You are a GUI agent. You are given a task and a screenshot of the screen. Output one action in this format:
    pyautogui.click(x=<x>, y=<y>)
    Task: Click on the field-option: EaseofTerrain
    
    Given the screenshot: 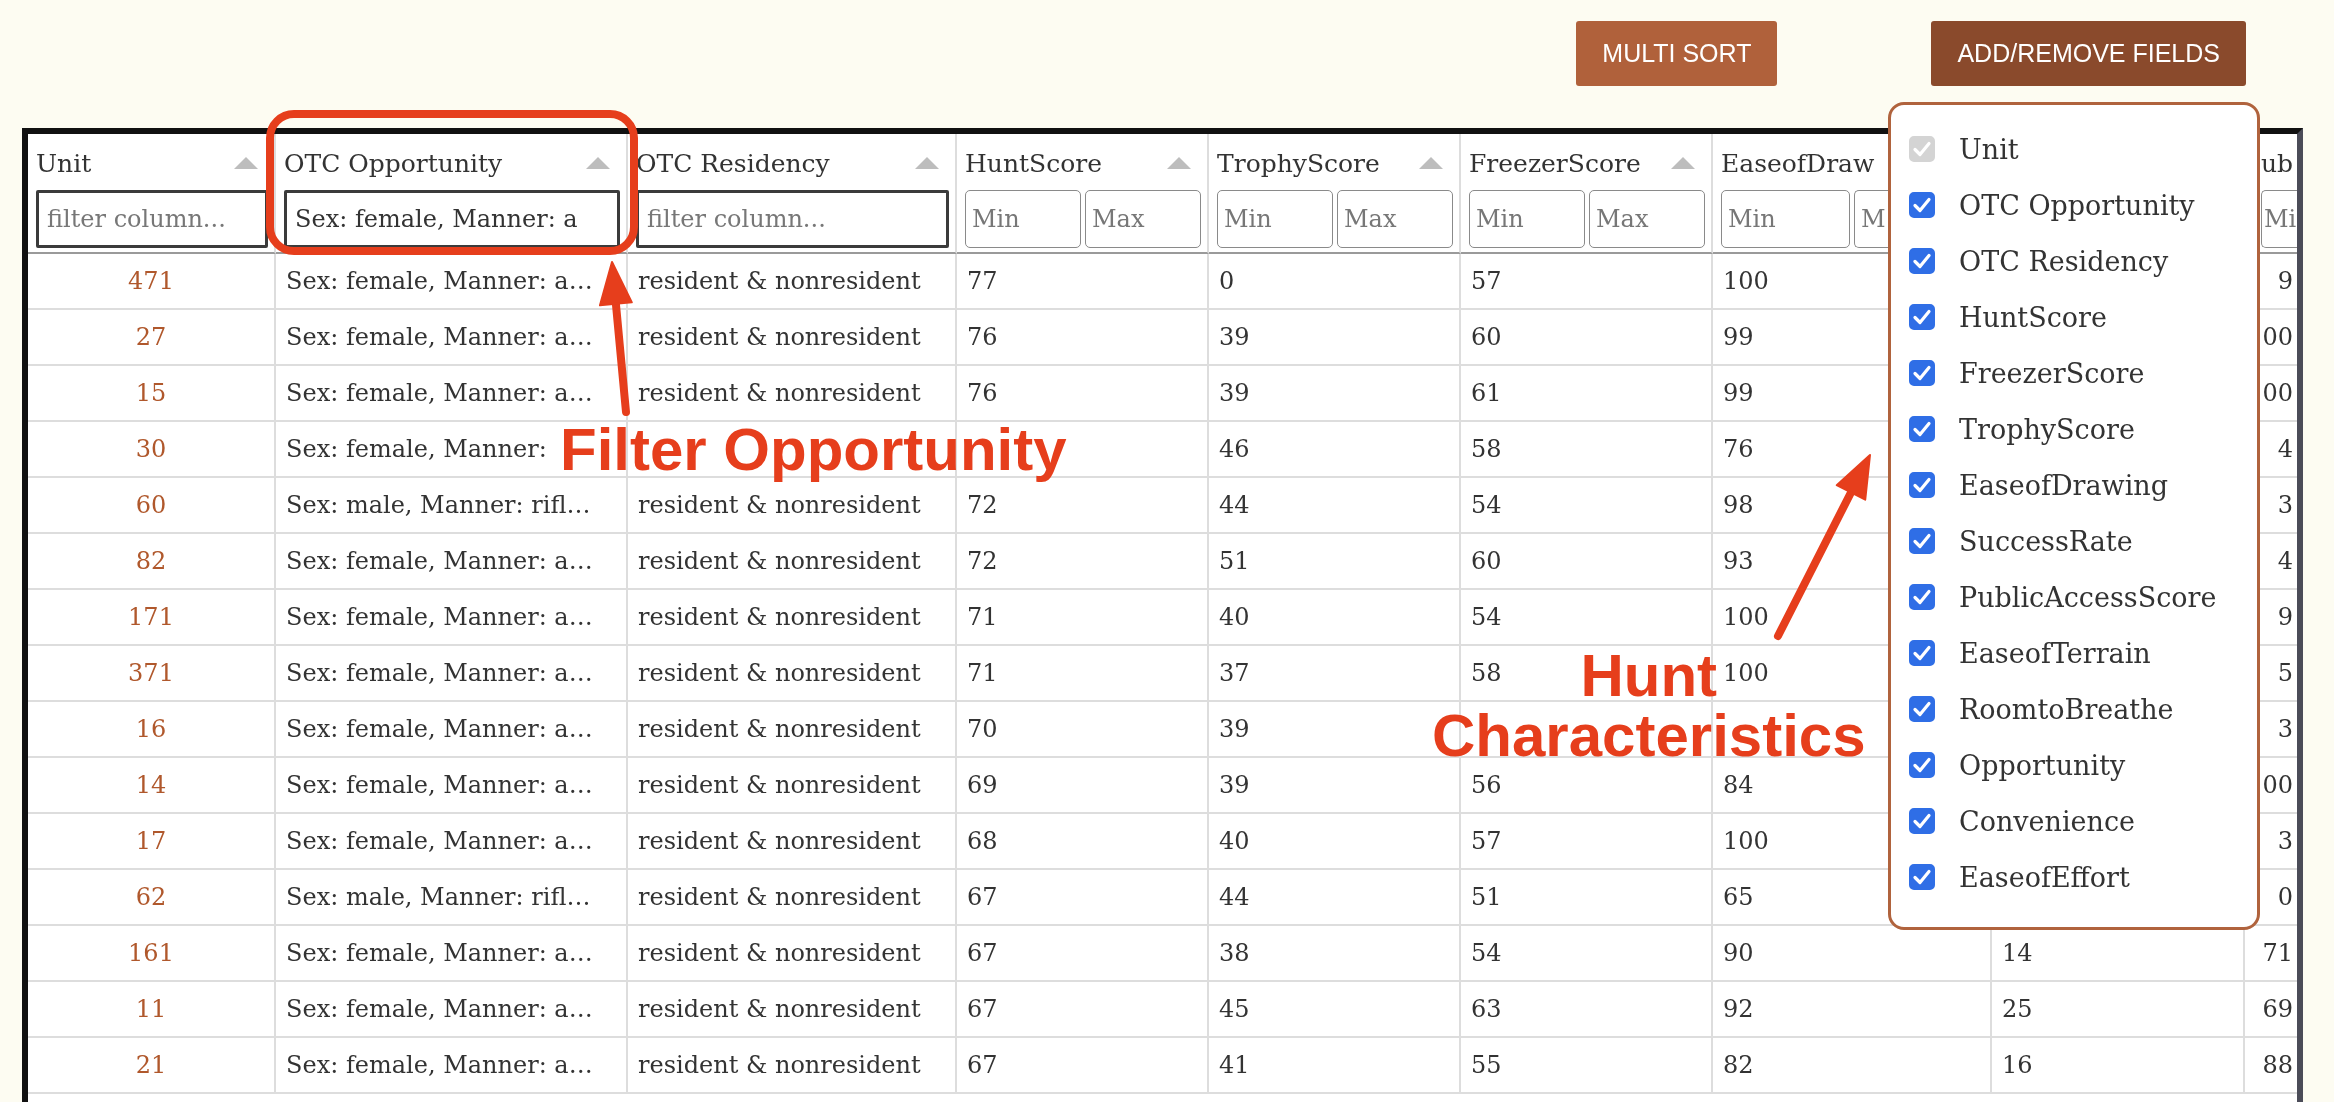 What is the action you would take?
    pyautogui.click(x=2055, y=653)
    